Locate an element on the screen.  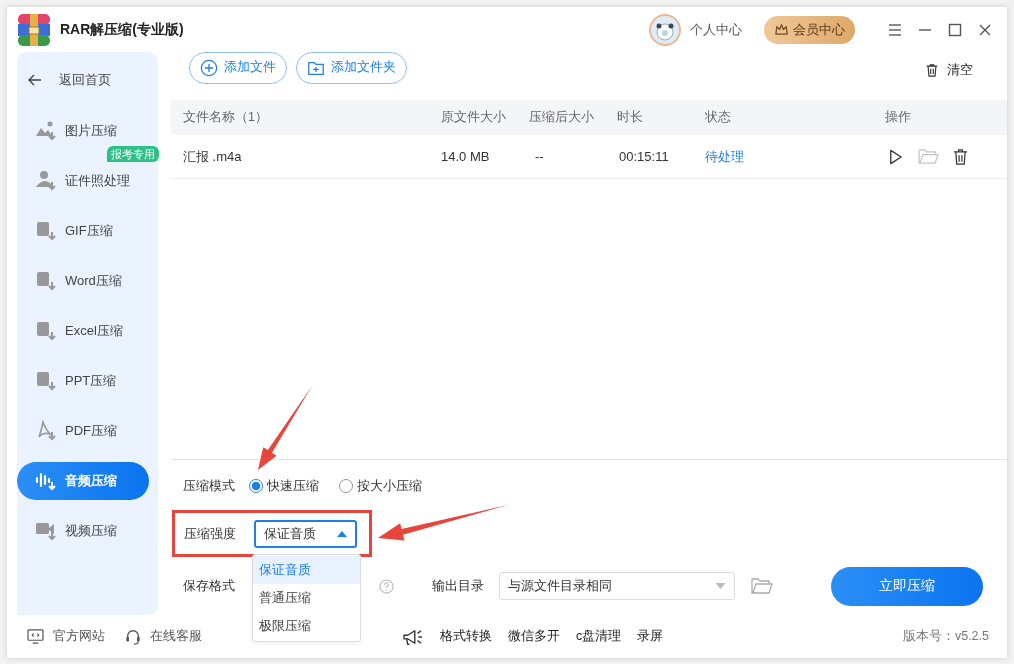
back-arrow-icon is located at coordinates (35, 80).